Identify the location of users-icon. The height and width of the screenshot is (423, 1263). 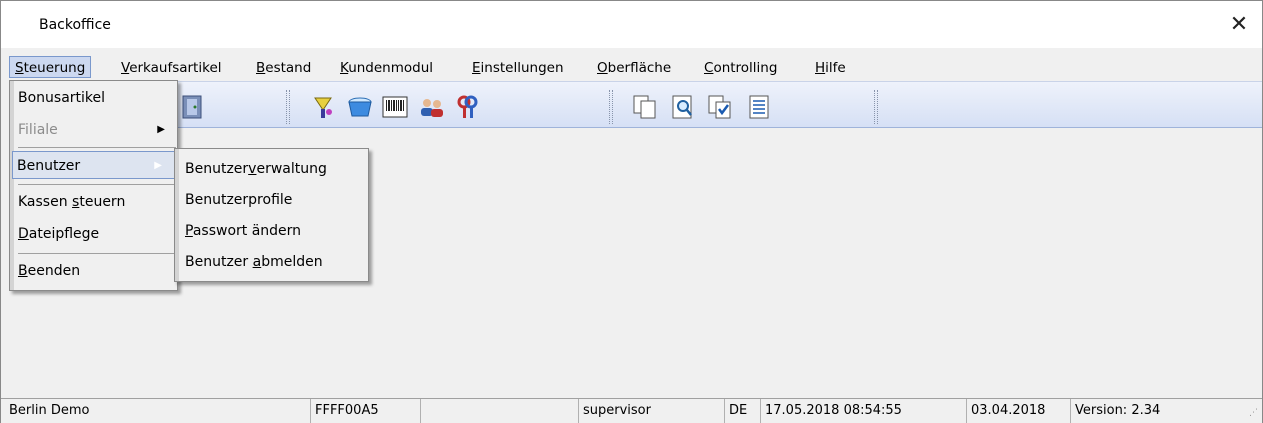
(432, 107).